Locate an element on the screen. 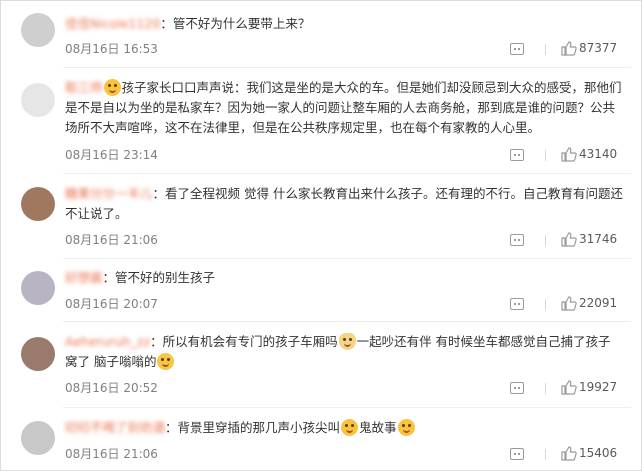  comment-time: 08月16日 20:07 is located at coordinates (111, 304).